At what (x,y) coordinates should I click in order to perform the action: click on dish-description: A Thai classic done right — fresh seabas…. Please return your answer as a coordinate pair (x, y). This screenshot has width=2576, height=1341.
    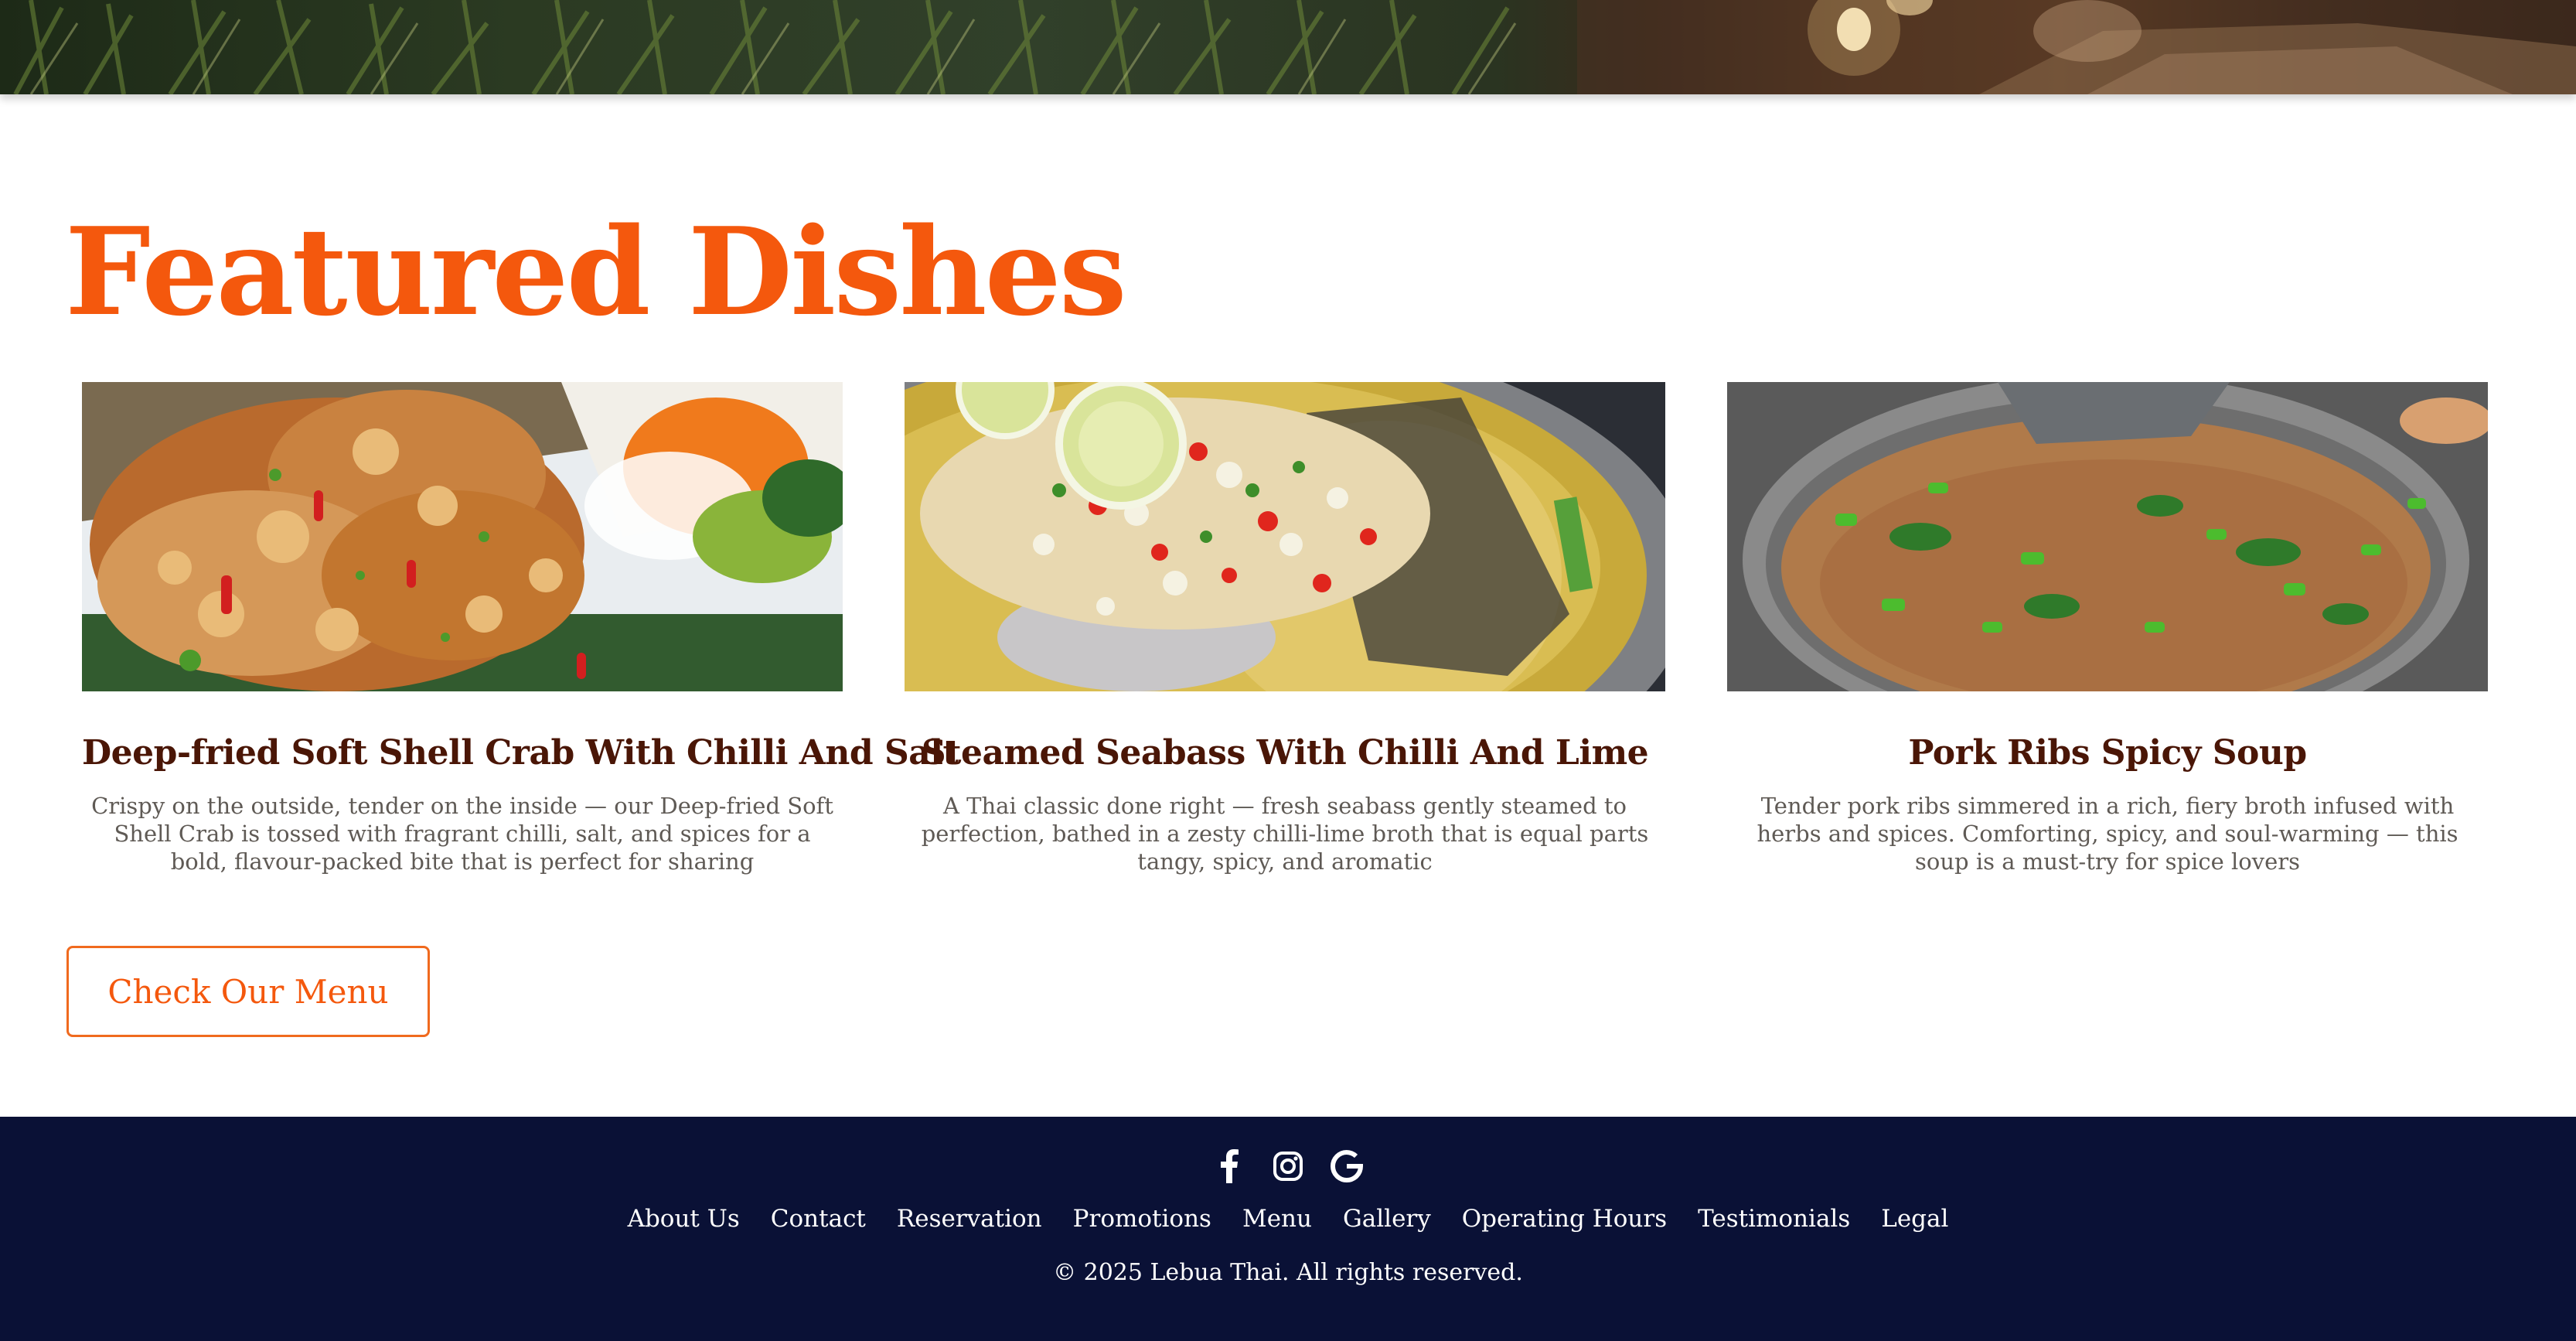
    Looking at the image, I should click on (1285, 834).